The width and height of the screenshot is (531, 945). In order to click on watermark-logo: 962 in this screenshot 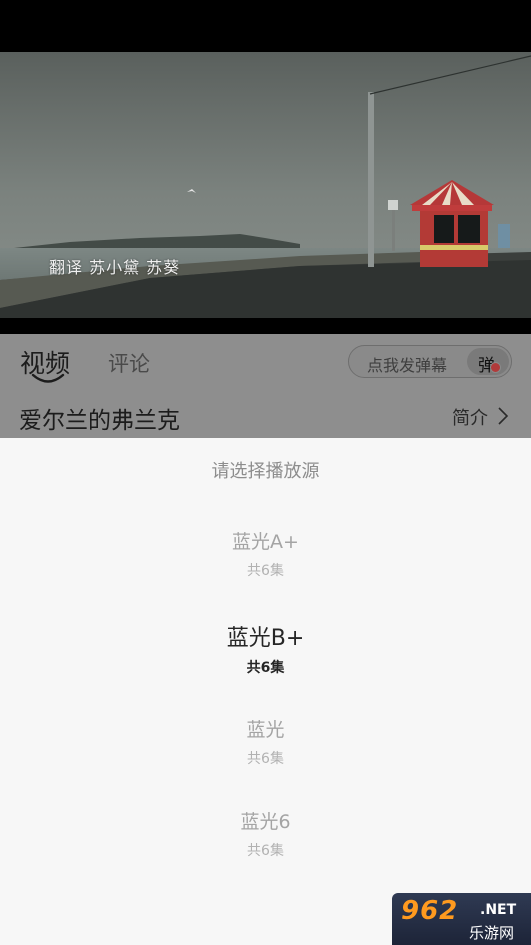, I will do `click(430, 911)`.